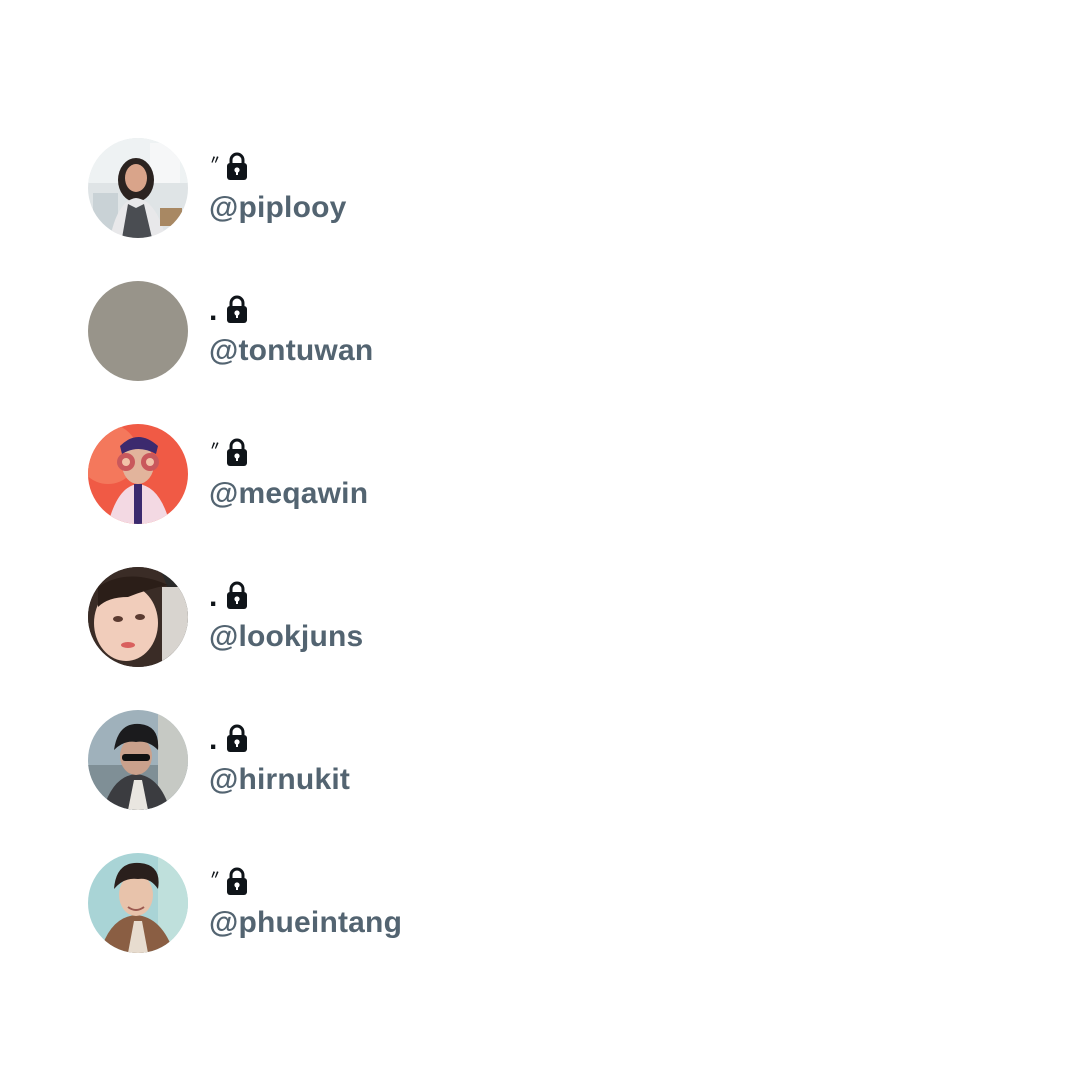 This screenshot has width=1080, height=1080. What do you see at coordinates (305, 903) in the screenshot?
I see `account-info: 〃 @phueintang` at bounding box center [305, 903].